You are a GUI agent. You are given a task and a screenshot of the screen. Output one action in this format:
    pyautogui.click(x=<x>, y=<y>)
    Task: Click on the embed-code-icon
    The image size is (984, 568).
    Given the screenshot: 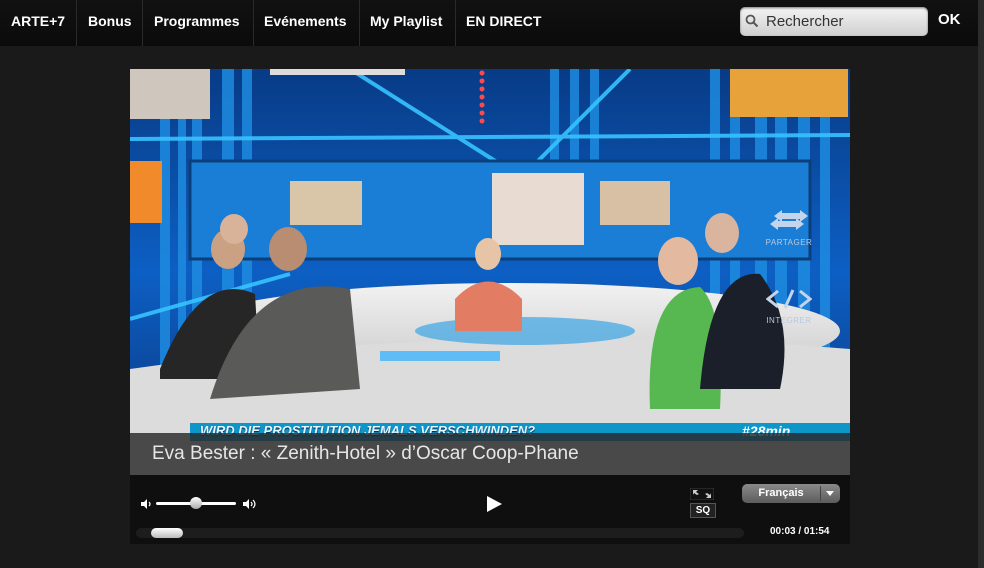 What is the action you would take?
    pyautogui.click(x=789, y=299)
    